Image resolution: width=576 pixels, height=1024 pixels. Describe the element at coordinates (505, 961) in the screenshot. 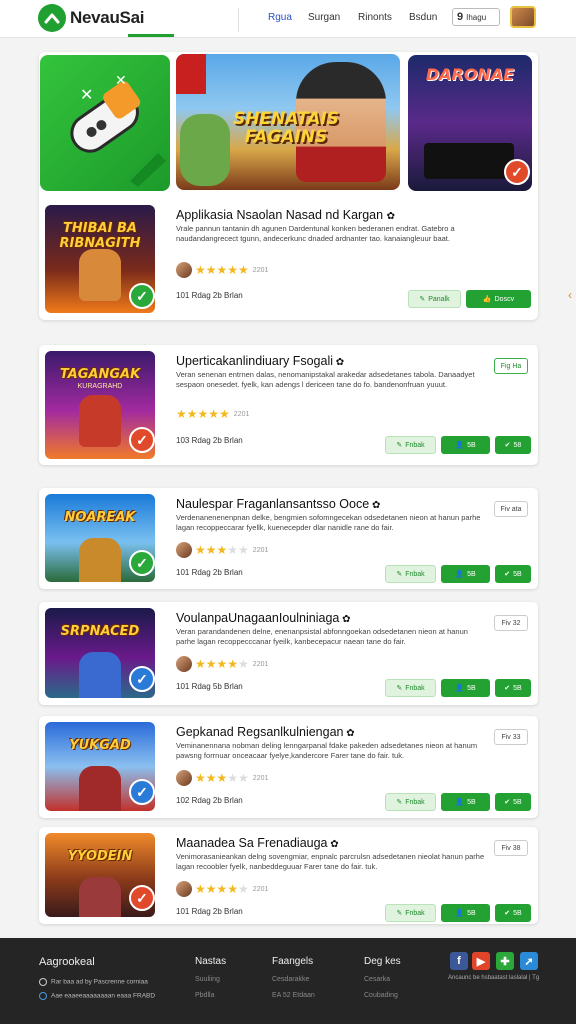

I see `plus-icon: ✚` at that location.